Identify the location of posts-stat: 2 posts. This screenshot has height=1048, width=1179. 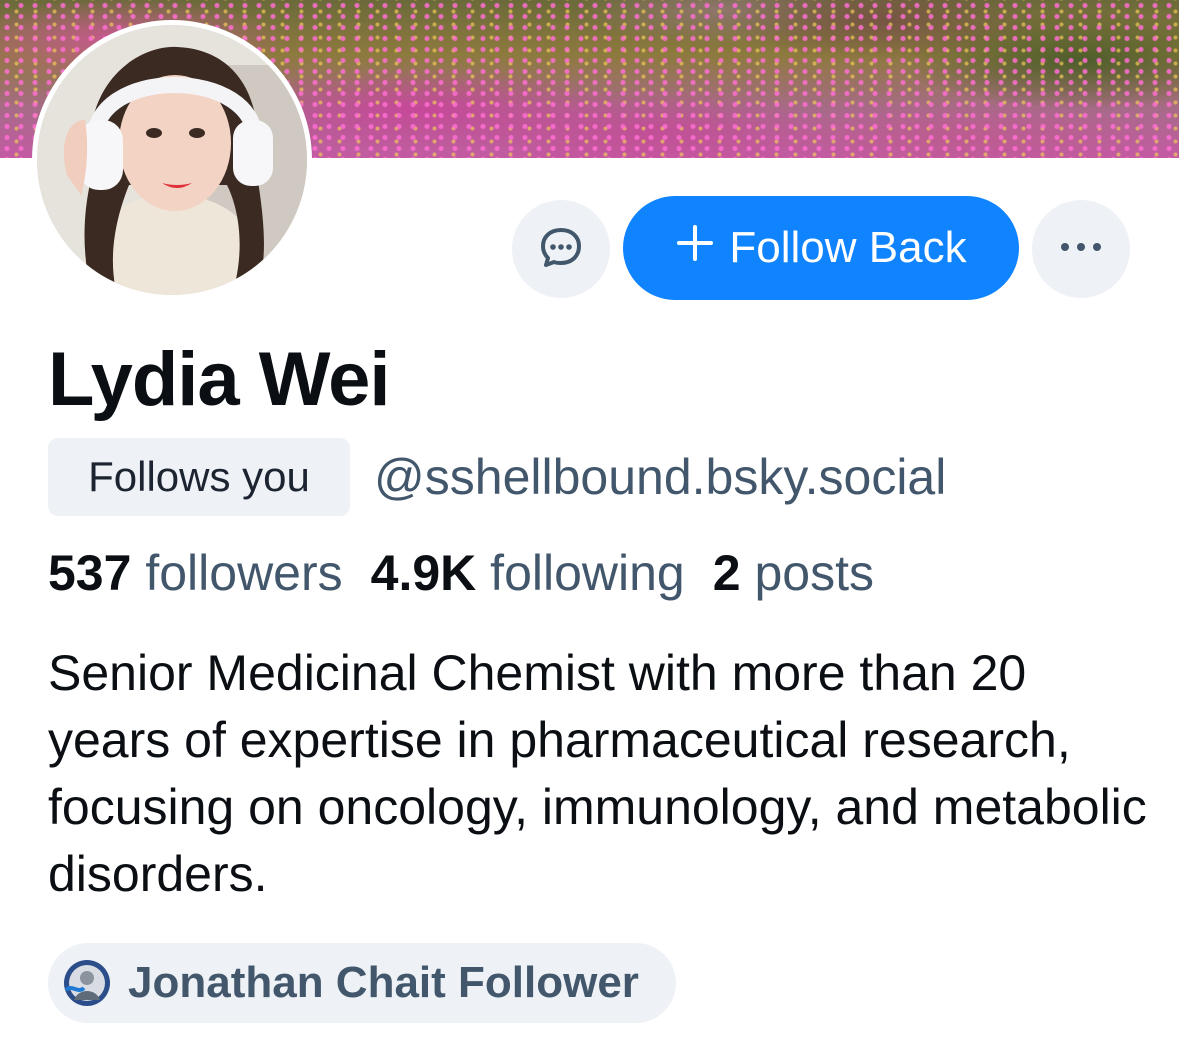
(793, 573).